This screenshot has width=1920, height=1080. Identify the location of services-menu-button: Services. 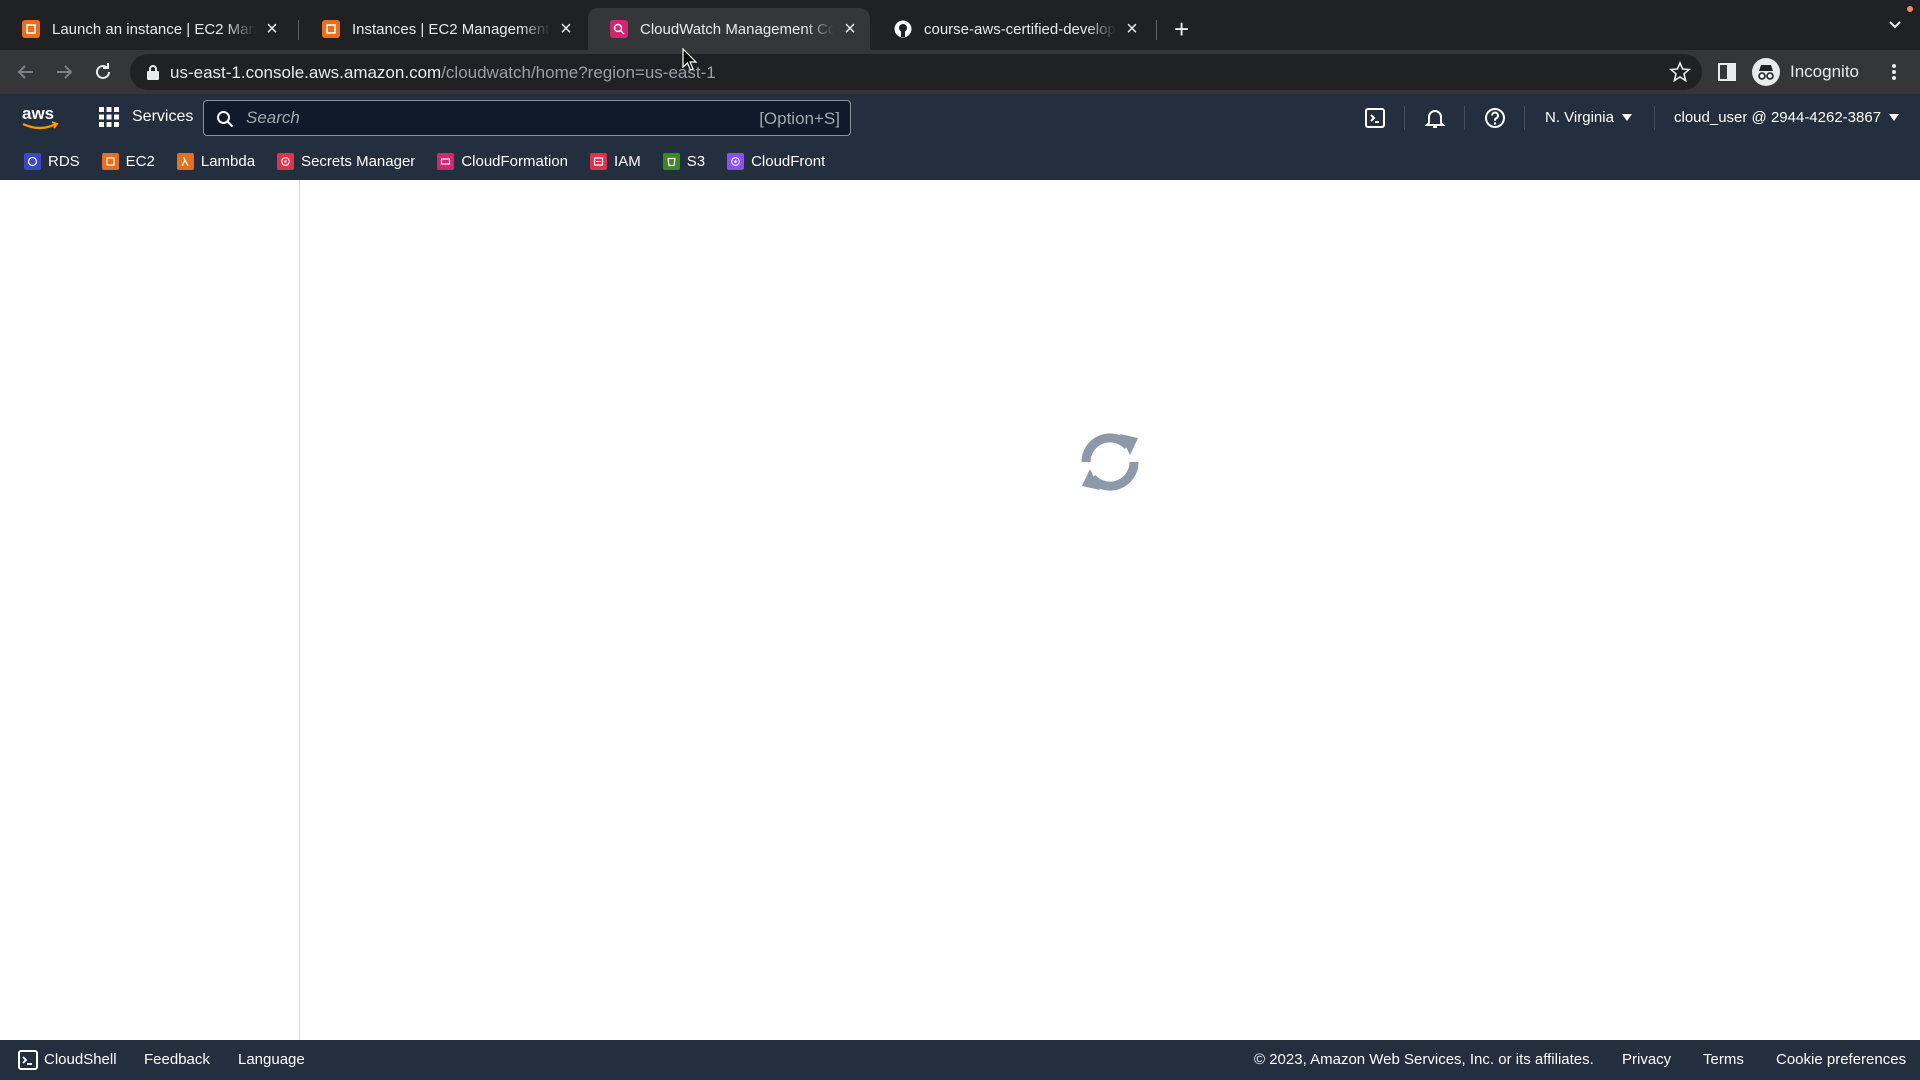
(145, 117).